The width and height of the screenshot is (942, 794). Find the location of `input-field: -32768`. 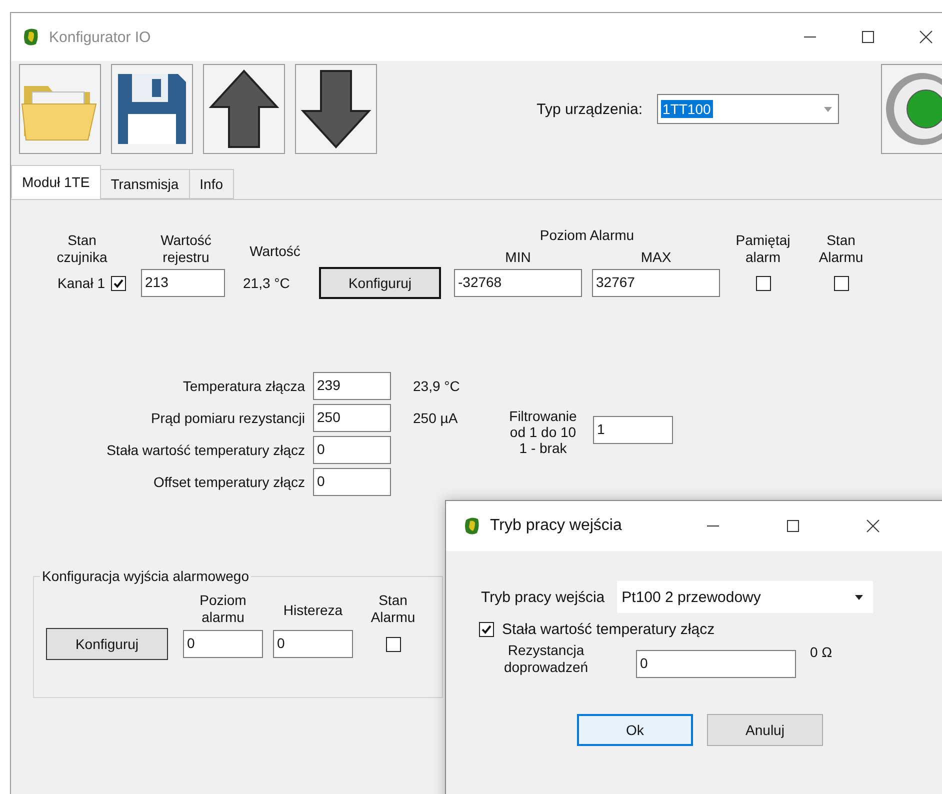

input-field: -32768 is located at coordinates (518, 283).